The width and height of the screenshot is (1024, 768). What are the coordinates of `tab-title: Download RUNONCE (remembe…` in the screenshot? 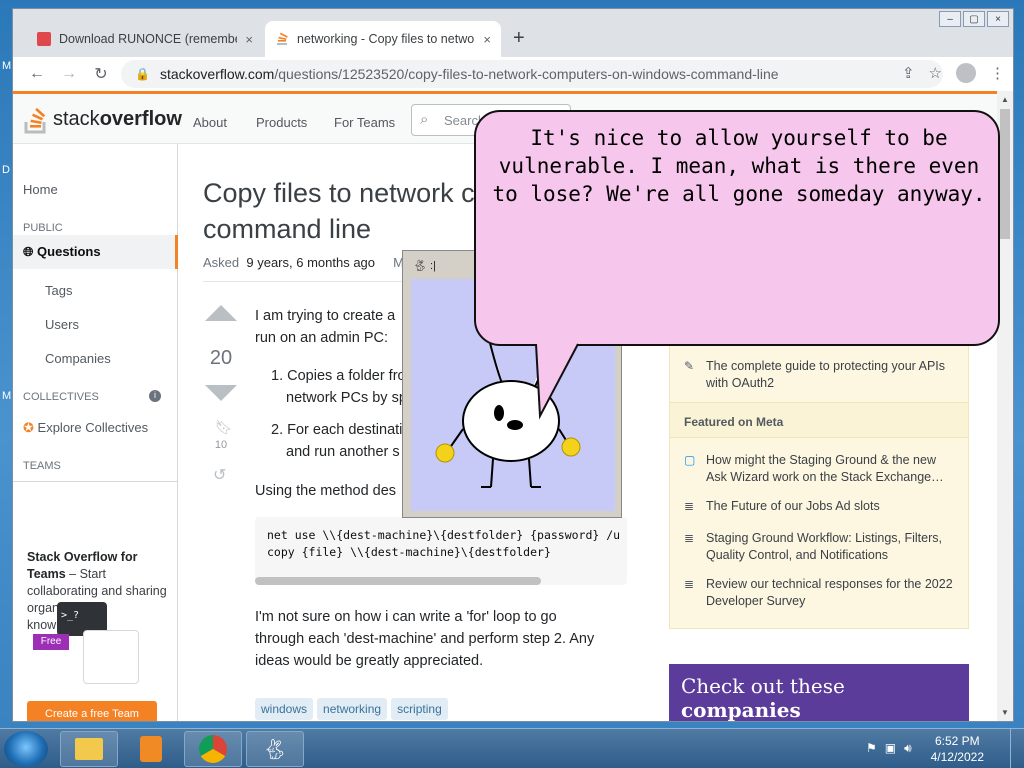 It's located at (148, 39).